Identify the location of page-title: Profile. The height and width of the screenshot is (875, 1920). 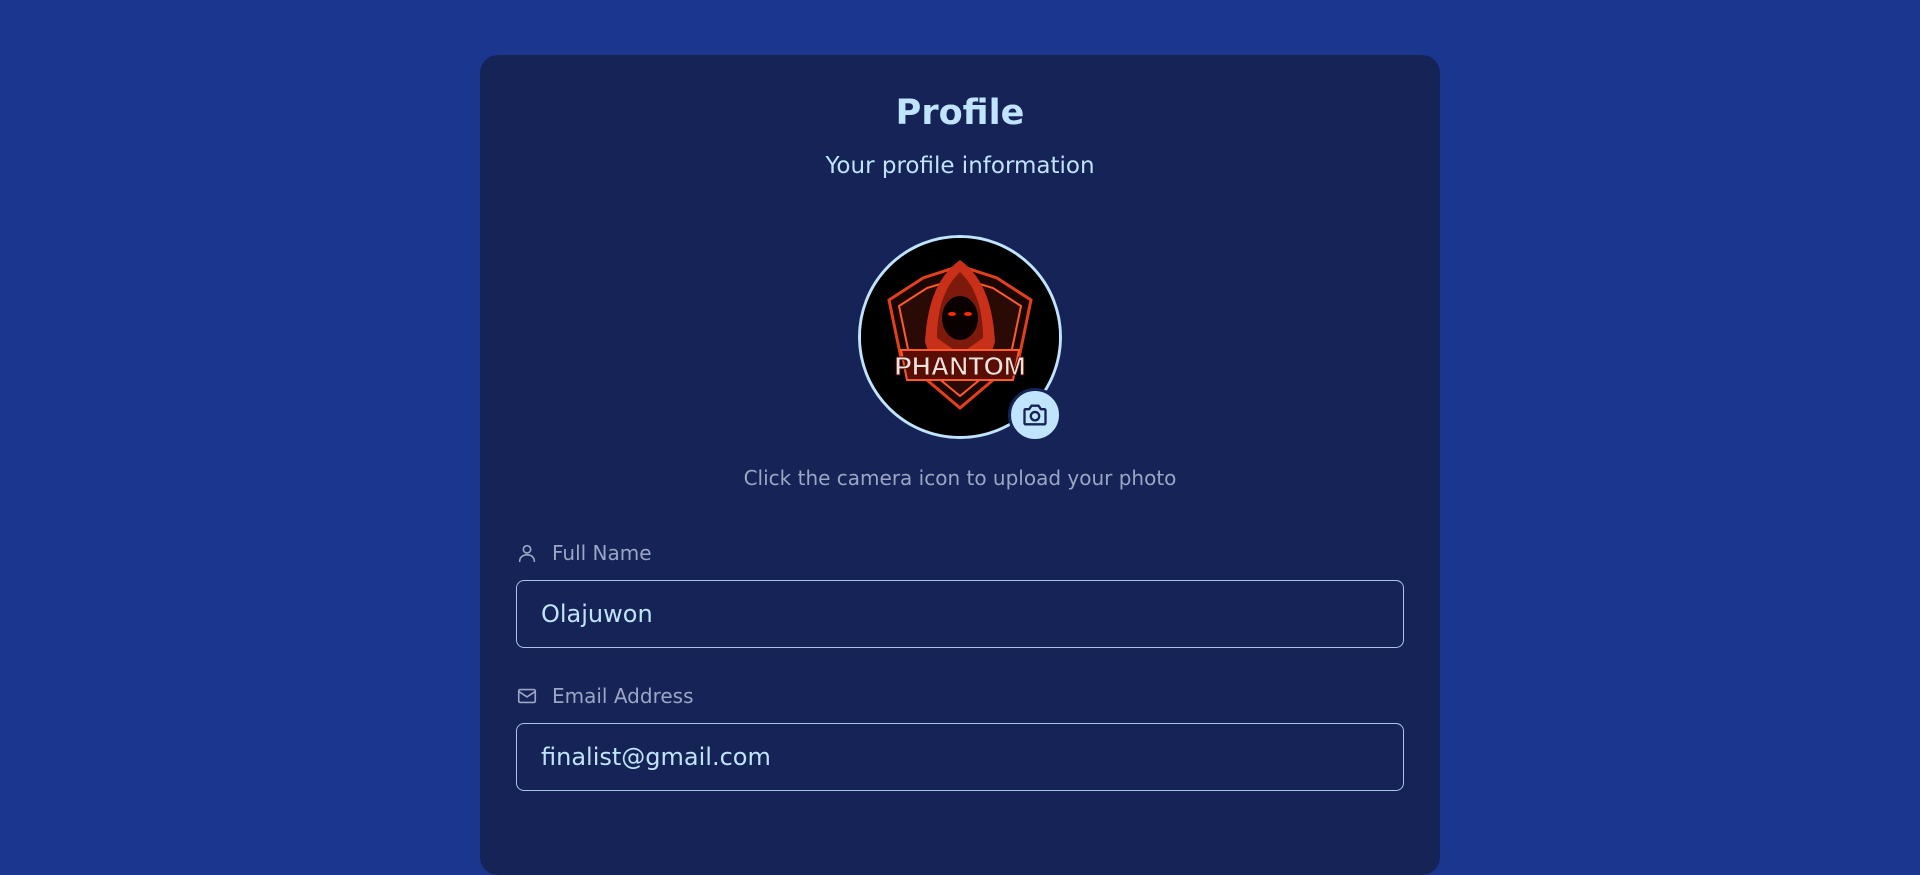
(960, 113).